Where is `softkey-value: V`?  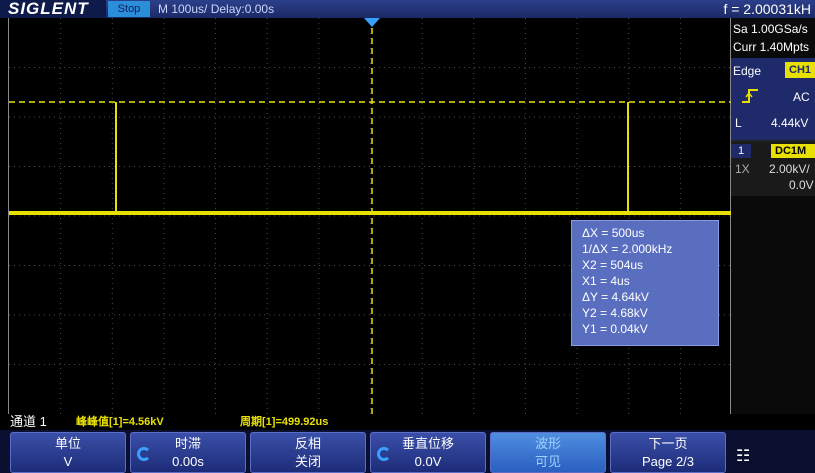
softkey-value: V is located at coordinates (68, 461).